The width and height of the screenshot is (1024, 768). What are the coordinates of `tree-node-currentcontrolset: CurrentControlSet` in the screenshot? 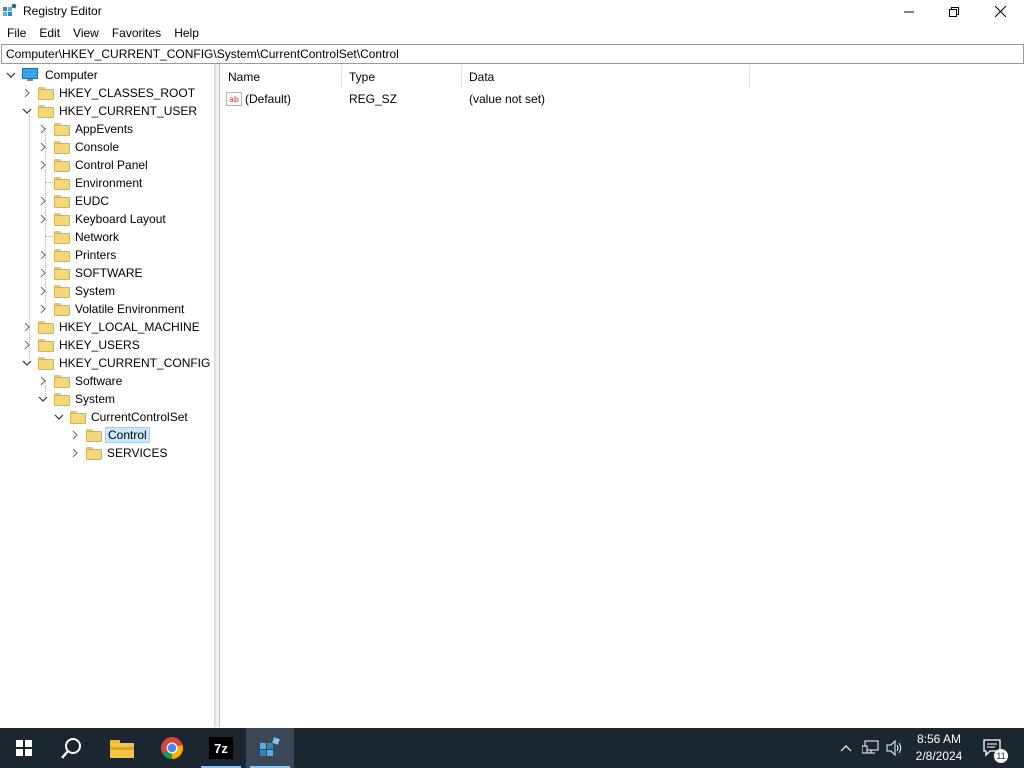 It's located at (122, 417).